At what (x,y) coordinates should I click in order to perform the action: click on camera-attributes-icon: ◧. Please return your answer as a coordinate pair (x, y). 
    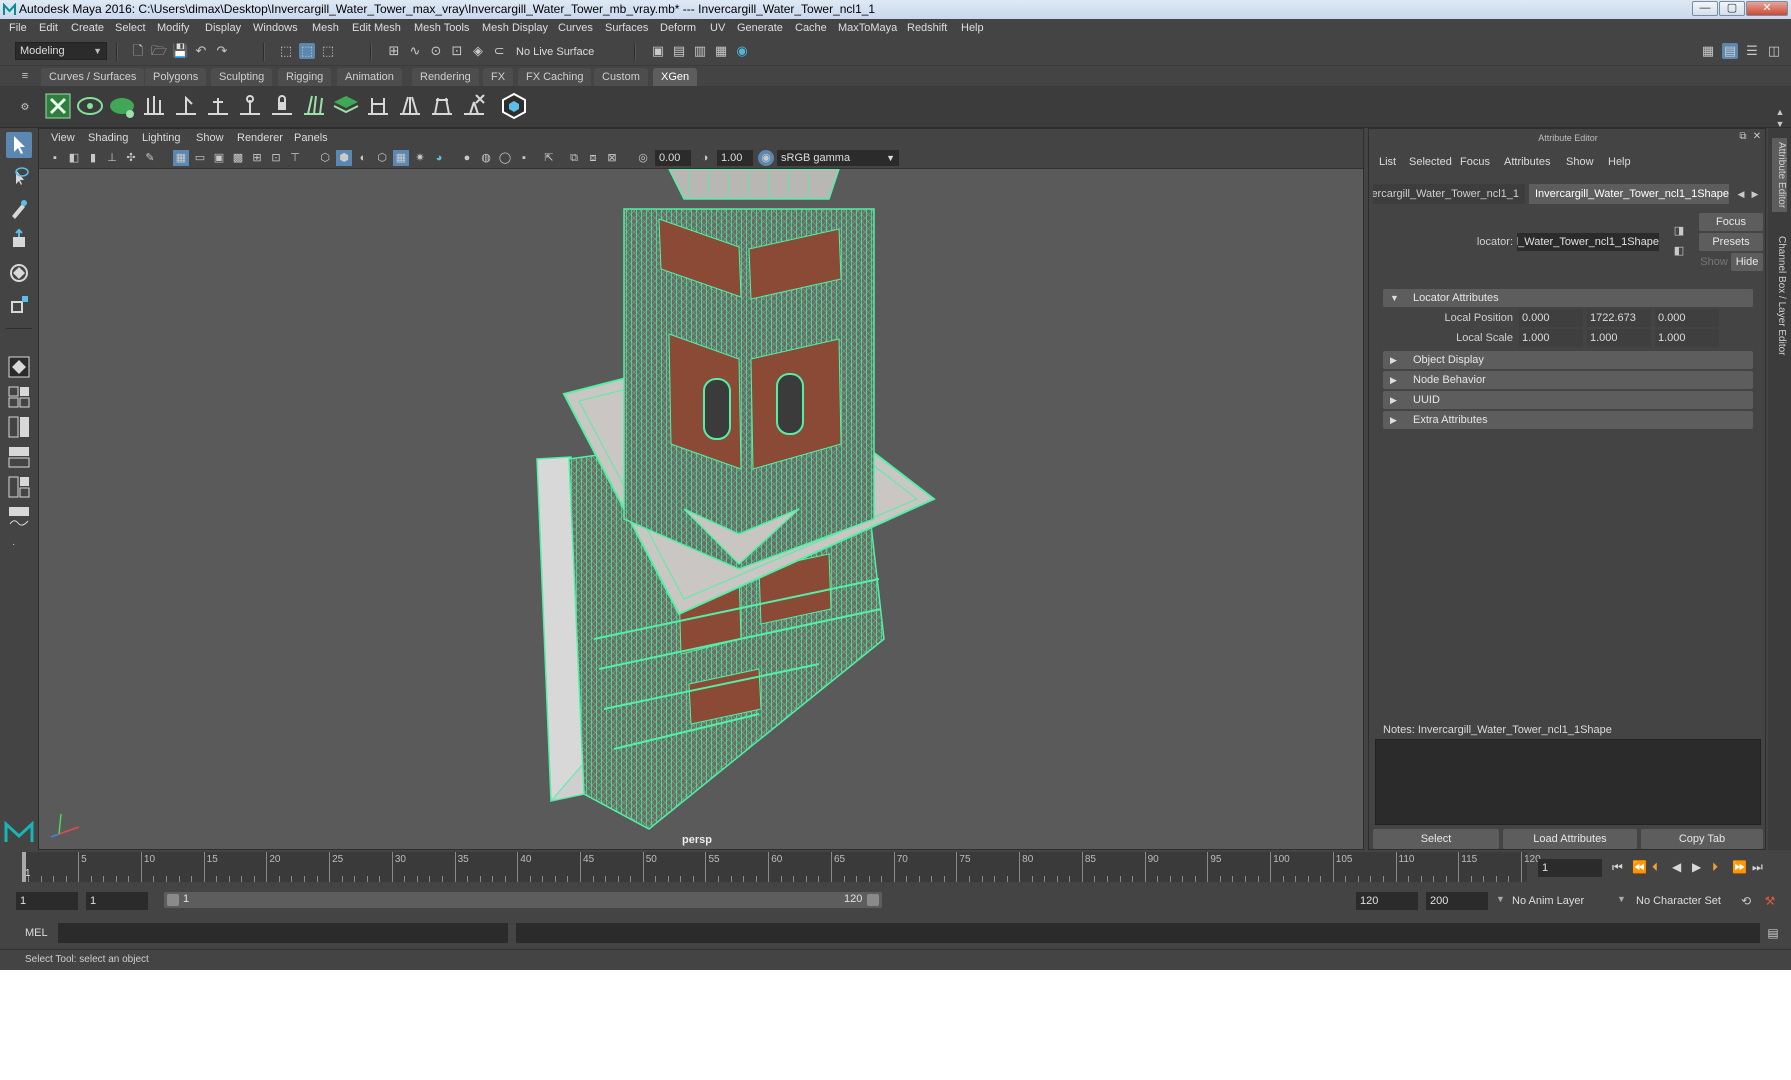
    Looking at the image, I should click on (74, 158).